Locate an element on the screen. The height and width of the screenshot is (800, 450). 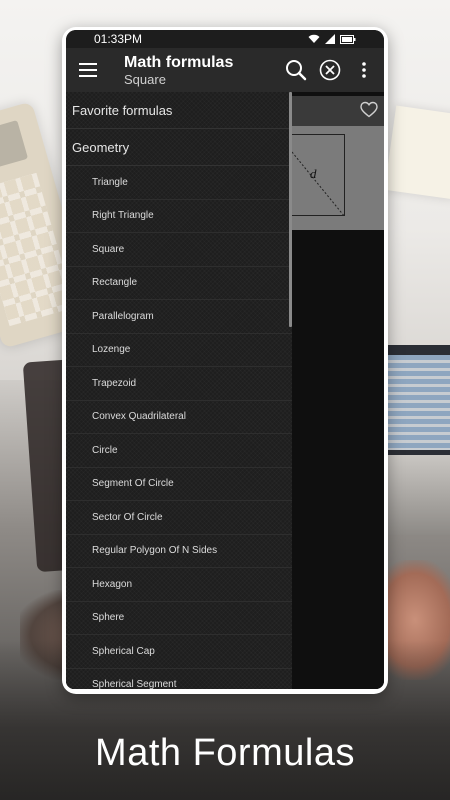
diagonal-line is located at coordinates (319, 184).